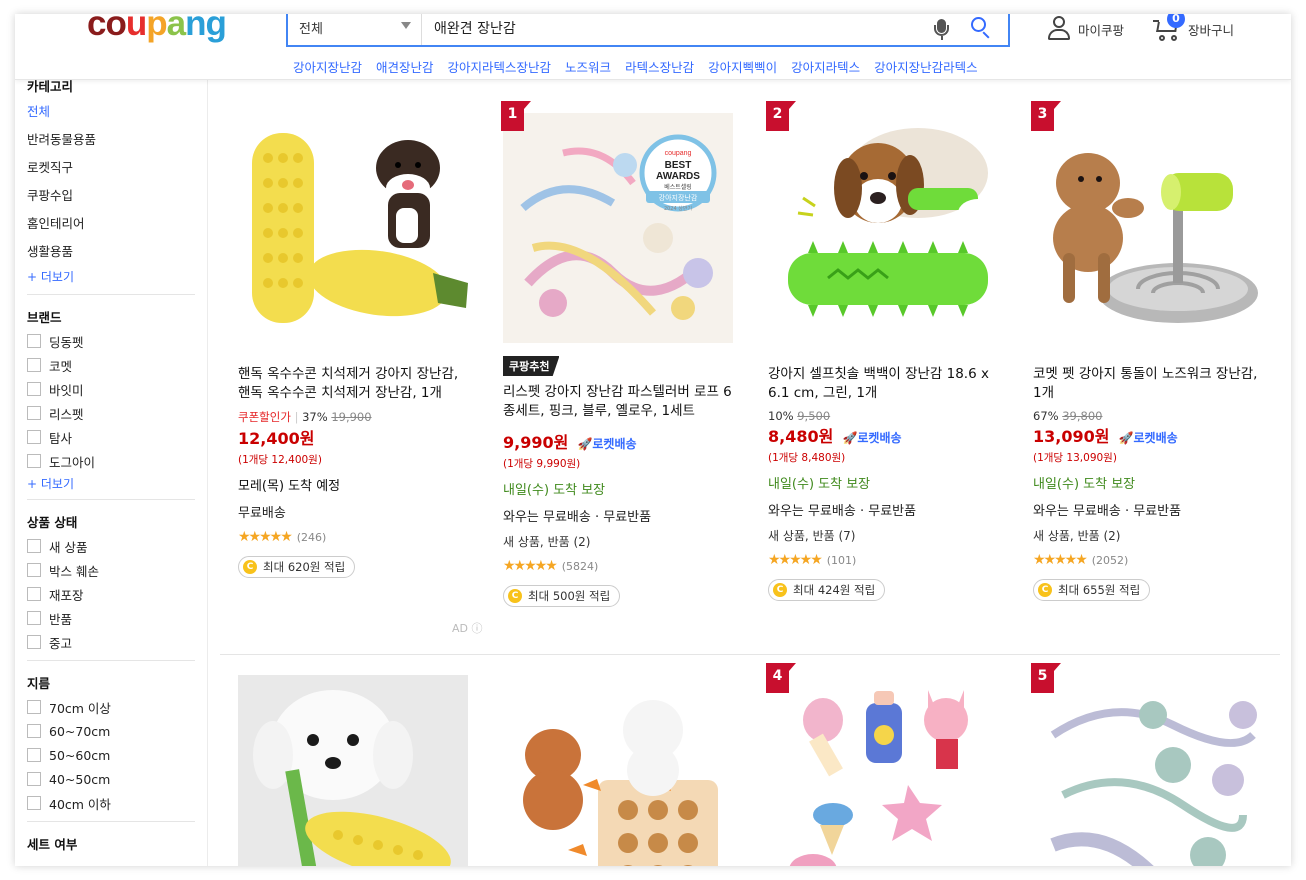 The image size is (1306, 880). I want to click on size-checkbox: 40~50cm, so click(111, 779).